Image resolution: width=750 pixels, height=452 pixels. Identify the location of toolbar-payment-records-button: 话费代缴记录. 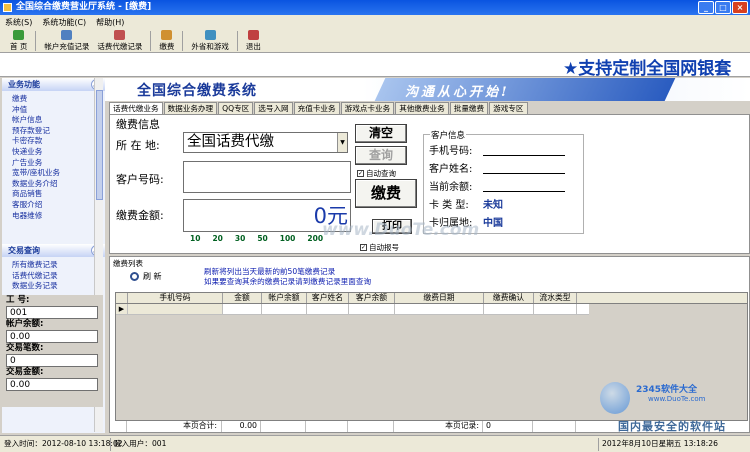
(119, 41).